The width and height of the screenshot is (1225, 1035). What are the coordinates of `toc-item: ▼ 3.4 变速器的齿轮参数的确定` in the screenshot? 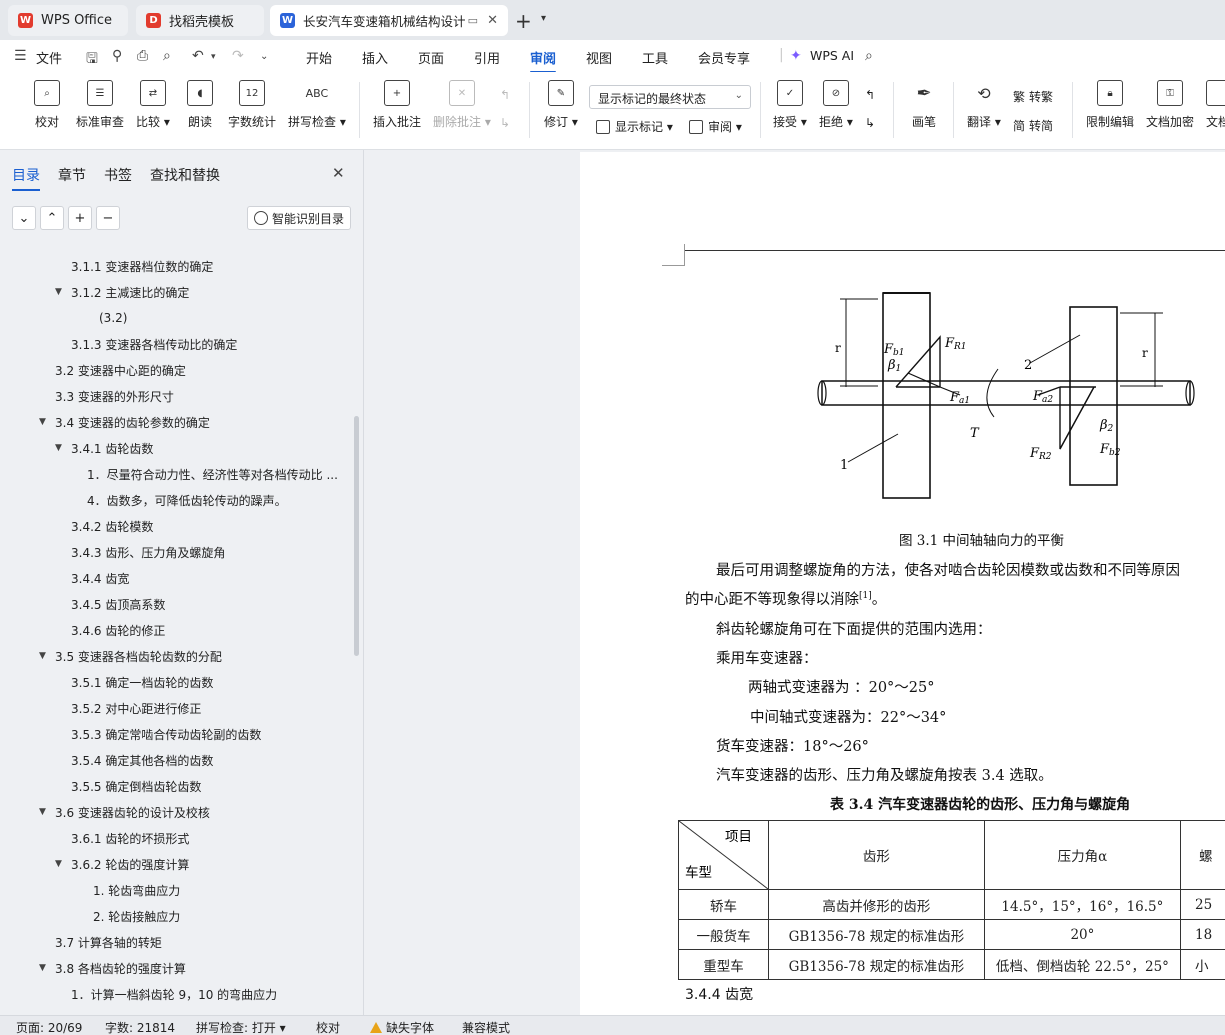 It's located at (124, 422).